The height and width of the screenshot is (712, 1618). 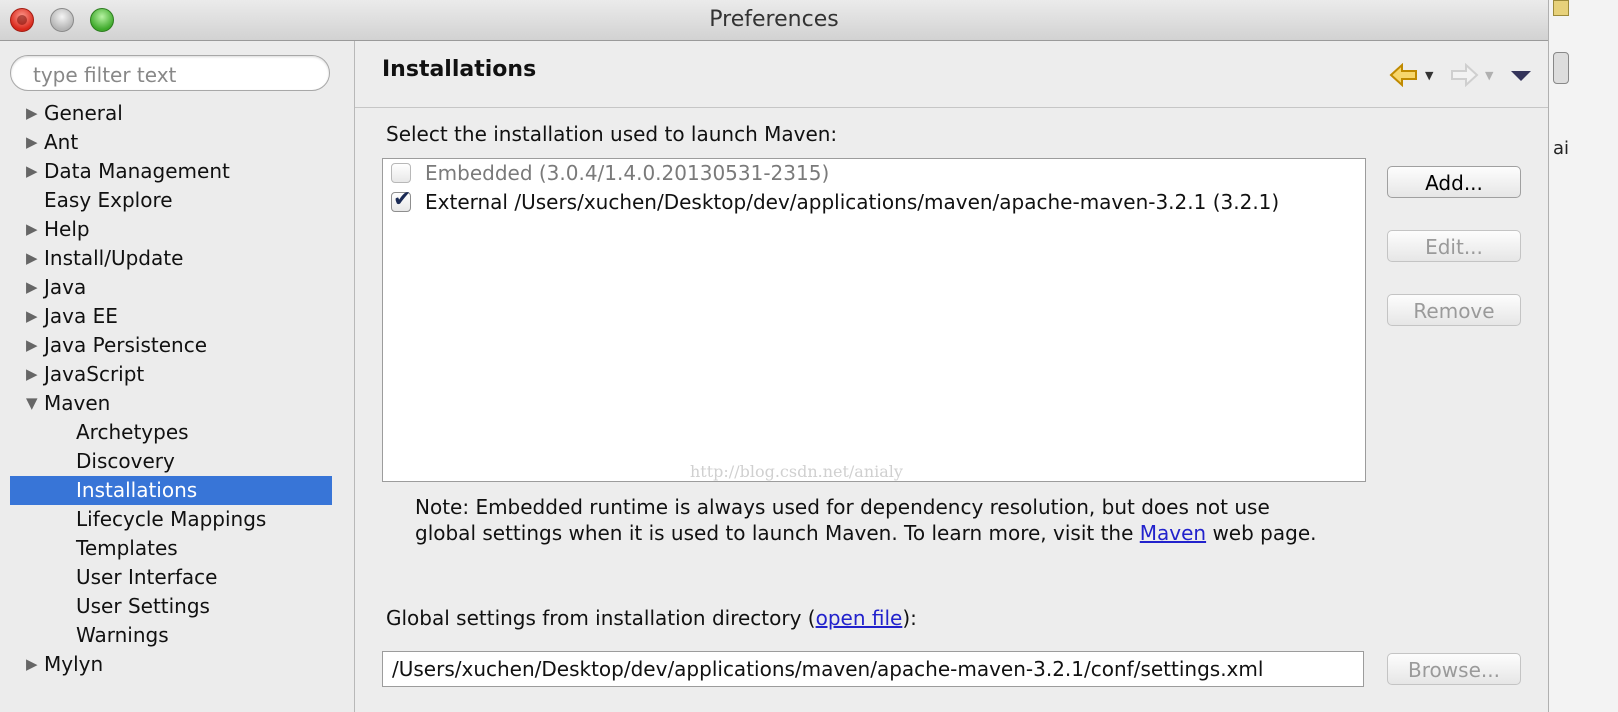 I want to click on title-bar: Preferences, so click(x=784, y=20).